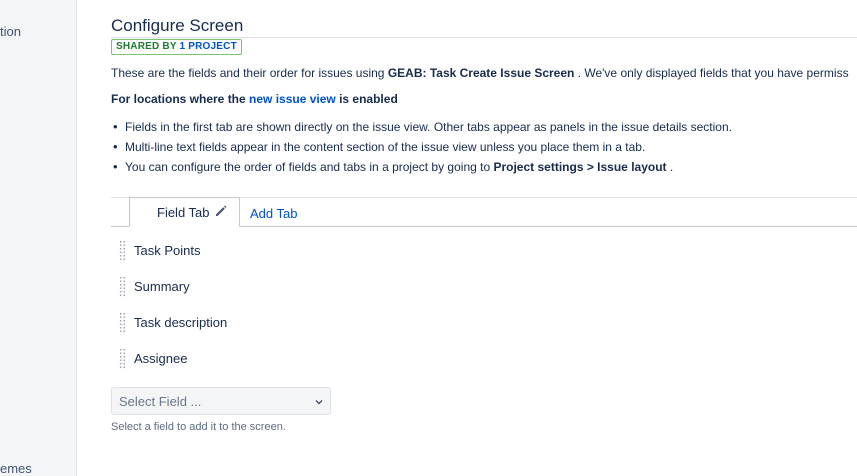  I want to click on field-label: Summary, so click(162, 286).